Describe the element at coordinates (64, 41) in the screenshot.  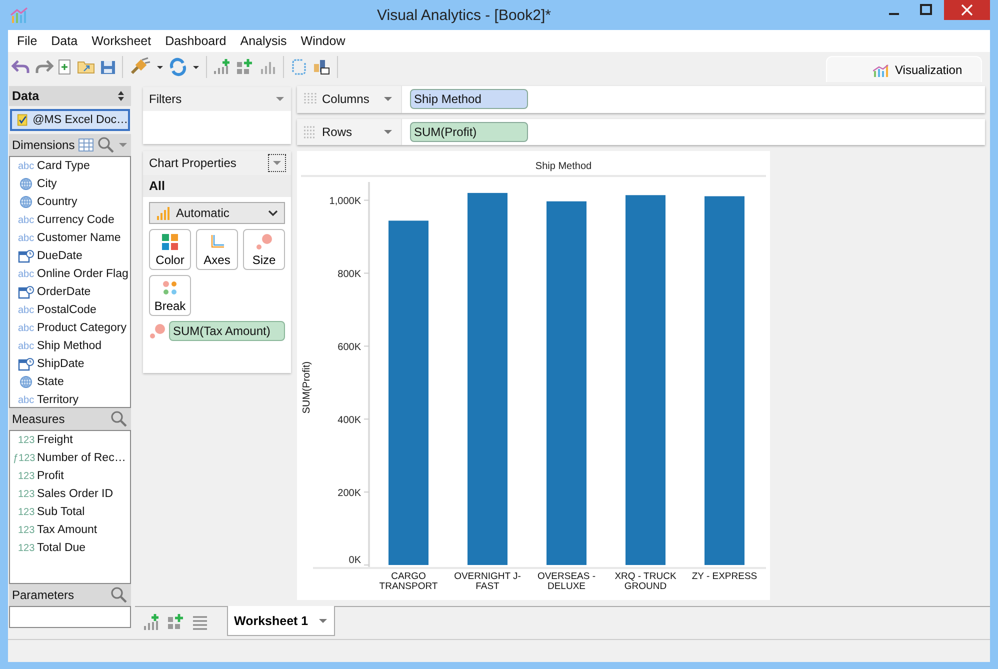
I see `menu-item: Data` at that location.